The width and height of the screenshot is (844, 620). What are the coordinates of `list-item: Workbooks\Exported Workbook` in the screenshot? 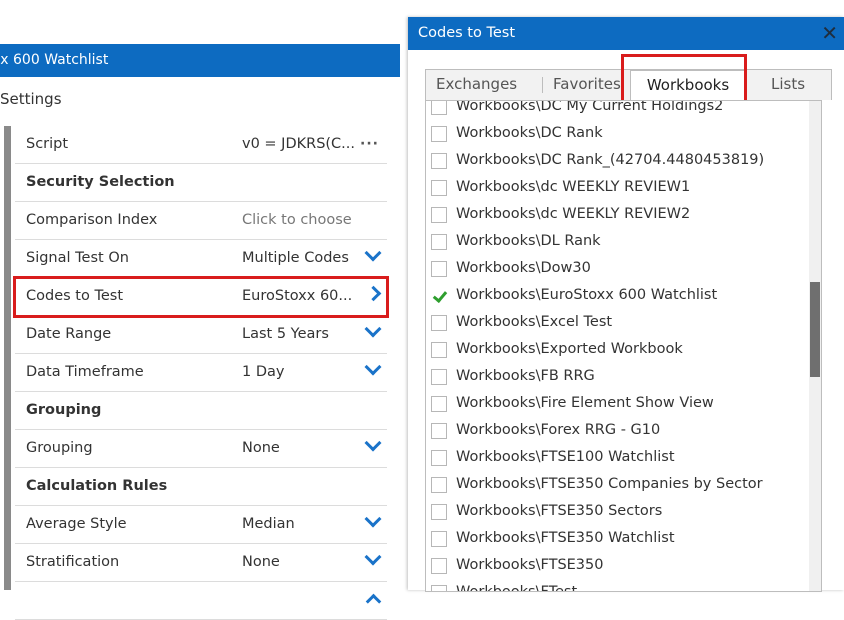 It's located at (616, 349).